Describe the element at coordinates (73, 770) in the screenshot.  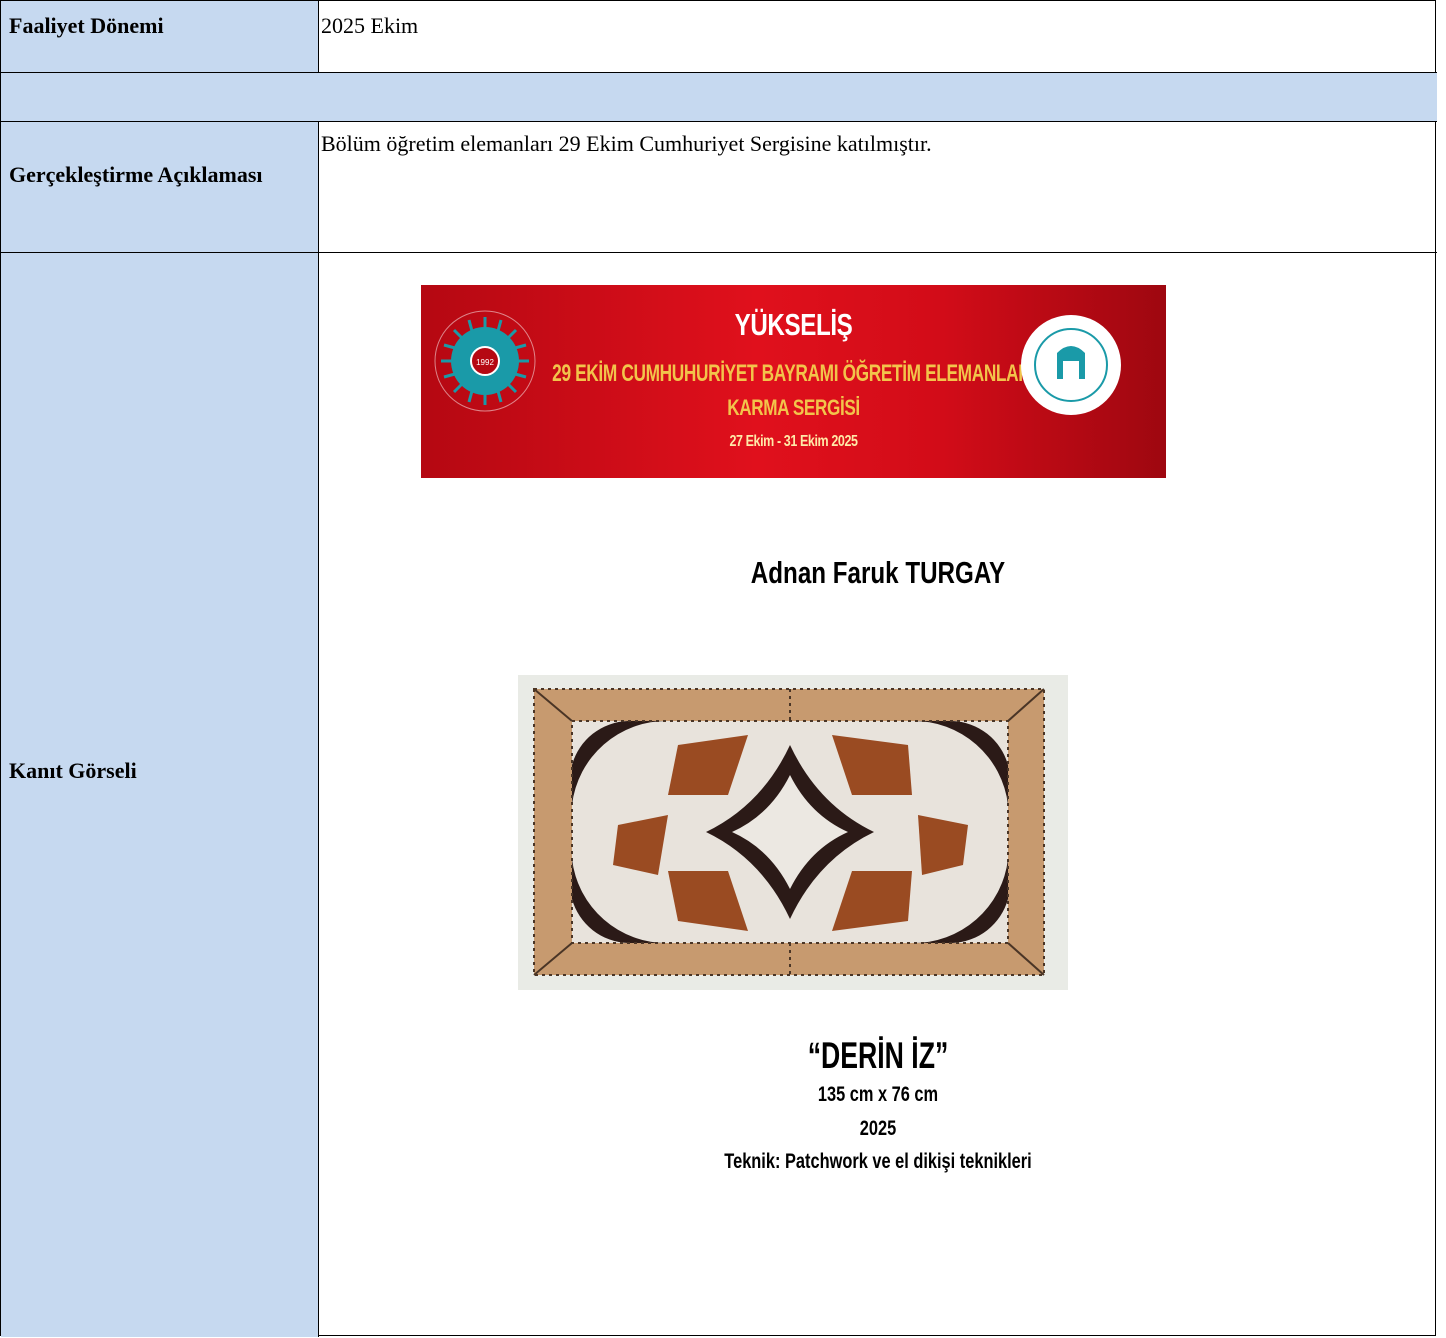
I see `evidence-label: Kanıt Görseli` at that location.